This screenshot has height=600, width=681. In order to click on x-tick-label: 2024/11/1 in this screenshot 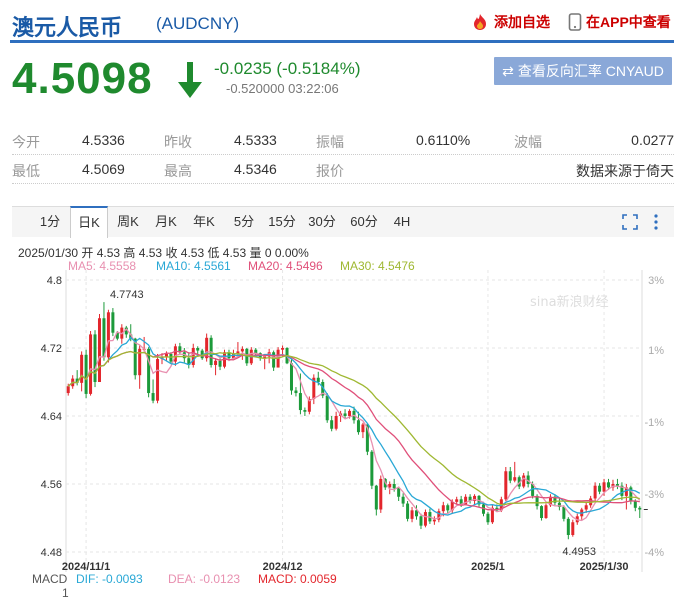, I will do `click(86, 566)`.